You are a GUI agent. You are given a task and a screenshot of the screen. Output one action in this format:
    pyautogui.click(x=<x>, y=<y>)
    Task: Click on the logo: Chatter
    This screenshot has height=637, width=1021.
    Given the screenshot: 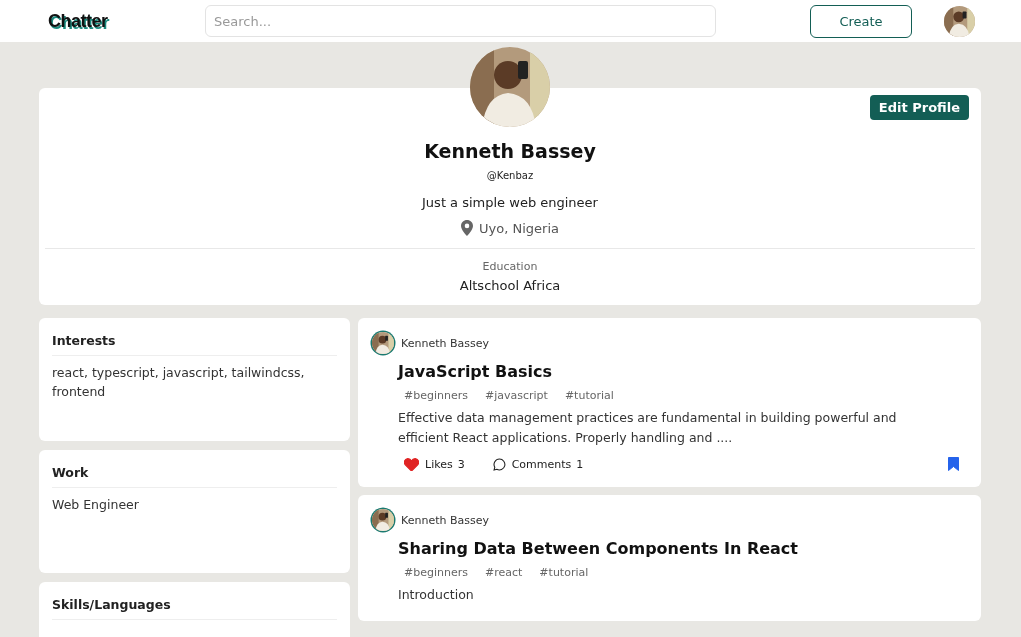 What is the action you would take?
    pyautogui.click(x=126, y=21)
    